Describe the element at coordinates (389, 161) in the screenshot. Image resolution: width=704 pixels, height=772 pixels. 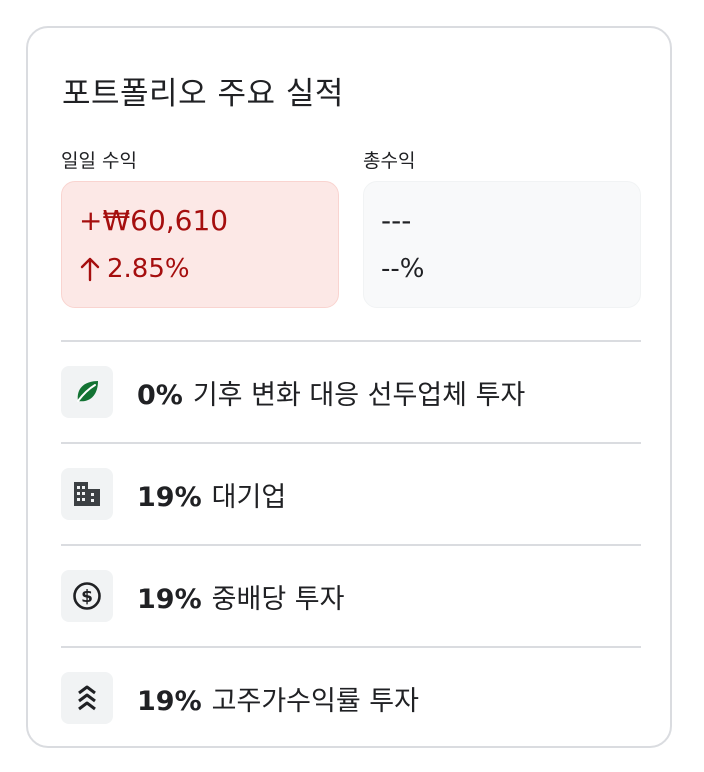
I see `total-return-label: 총수익` at that location.